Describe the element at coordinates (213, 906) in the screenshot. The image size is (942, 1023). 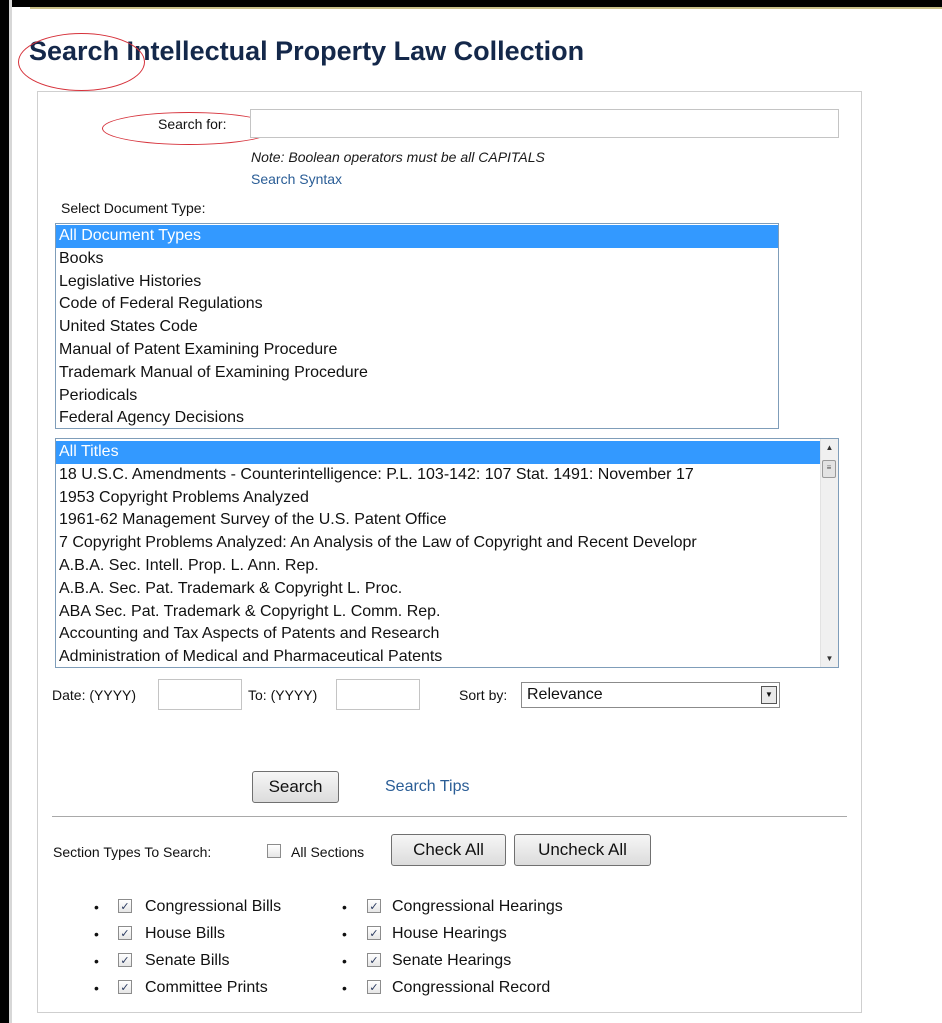
I see `section-checkbox-label: Congressional Bills` at that location.